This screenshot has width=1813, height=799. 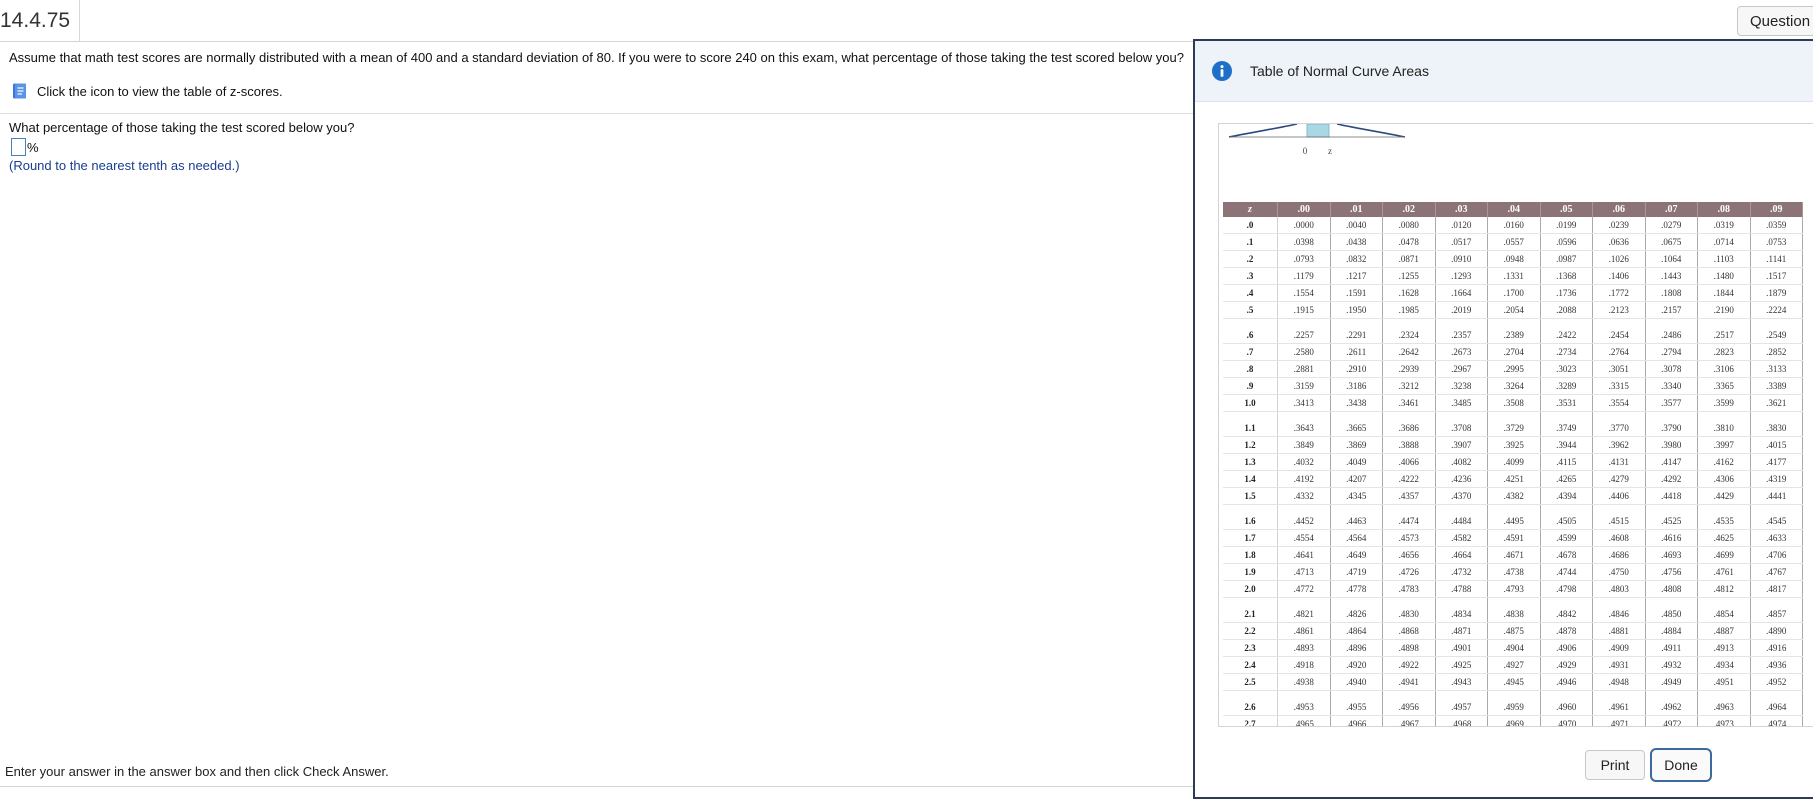 What do you see at coordinates (1356, 293) in the screenshot?
I see `area-cell: .1591` at bounding box center [1356, 293].